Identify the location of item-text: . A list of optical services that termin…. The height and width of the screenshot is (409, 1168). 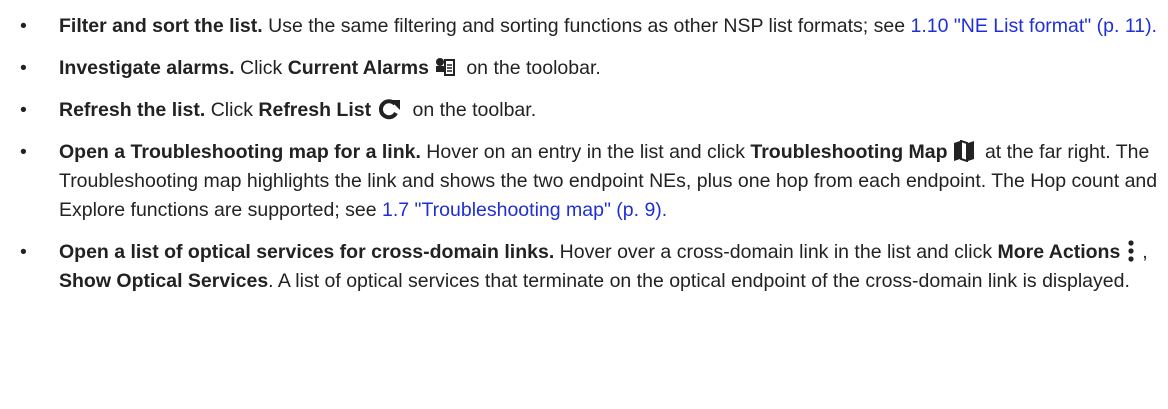
(699, 281).